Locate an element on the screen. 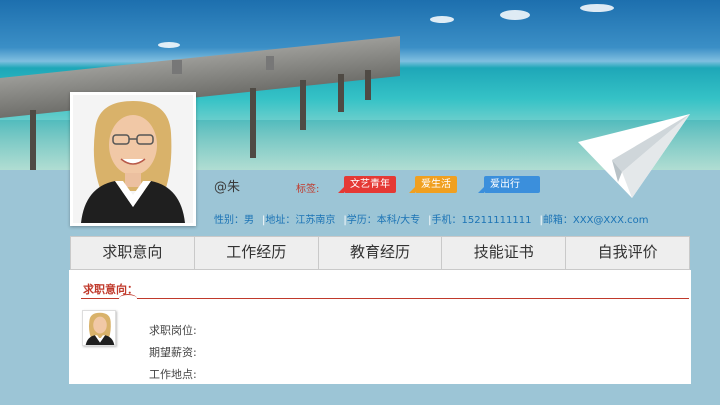 This screenshot has height=405, width=720. field-salary: 期望薪资: is located at coordinates (173, 352).